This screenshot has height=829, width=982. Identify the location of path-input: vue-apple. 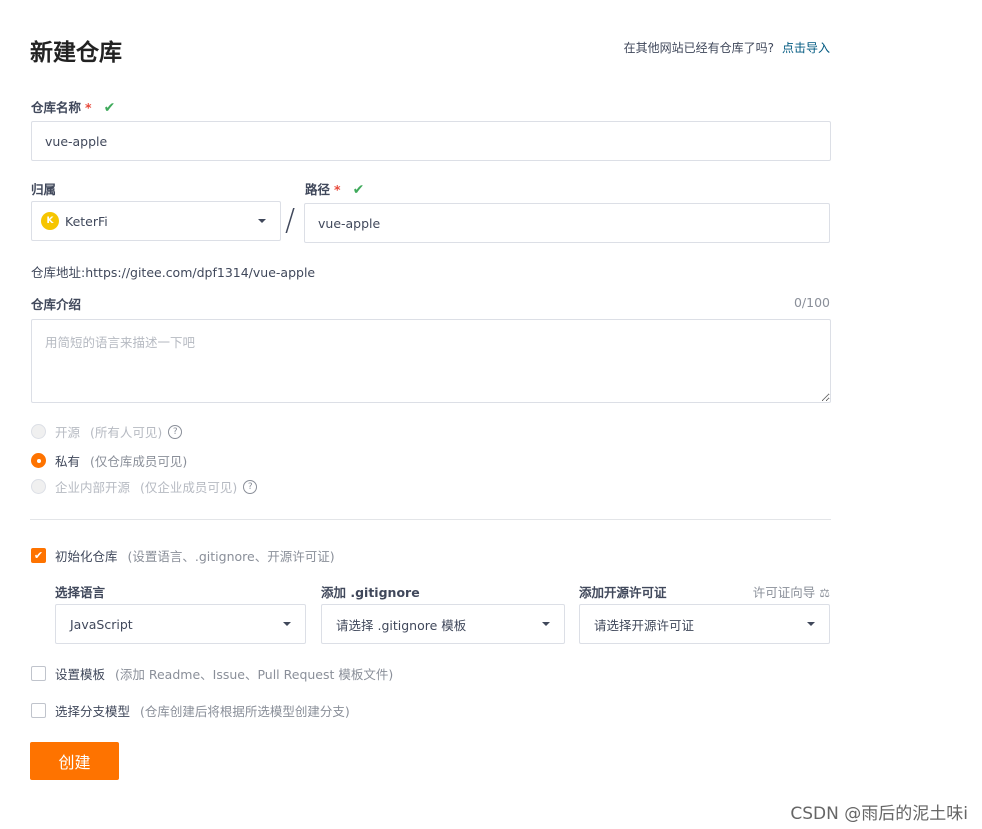
(567, 223).